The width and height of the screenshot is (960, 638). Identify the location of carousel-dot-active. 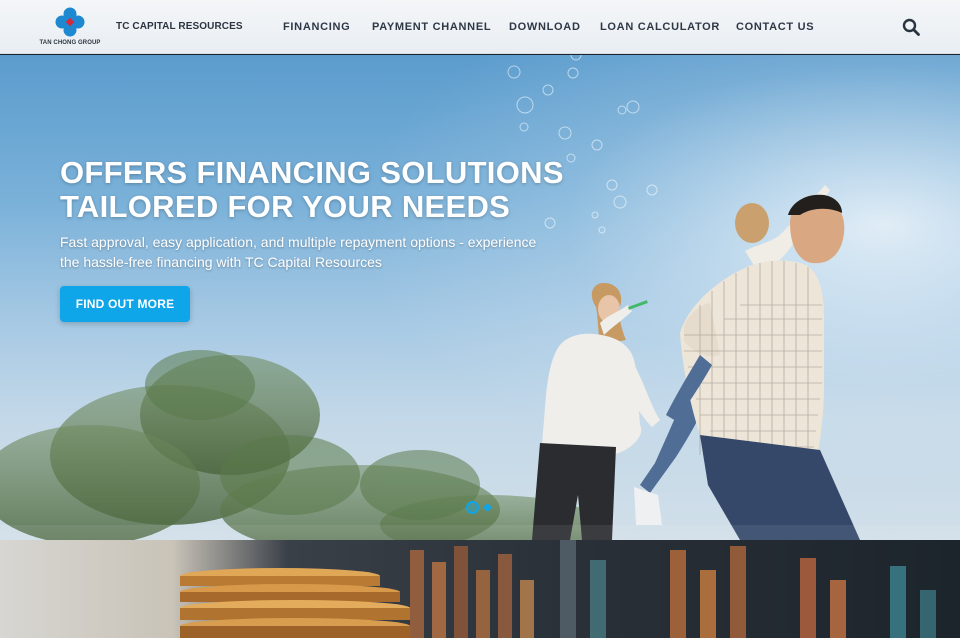
(472, 507).